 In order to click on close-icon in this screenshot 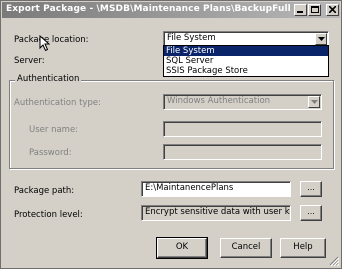, I will do `click(332, 9)`.